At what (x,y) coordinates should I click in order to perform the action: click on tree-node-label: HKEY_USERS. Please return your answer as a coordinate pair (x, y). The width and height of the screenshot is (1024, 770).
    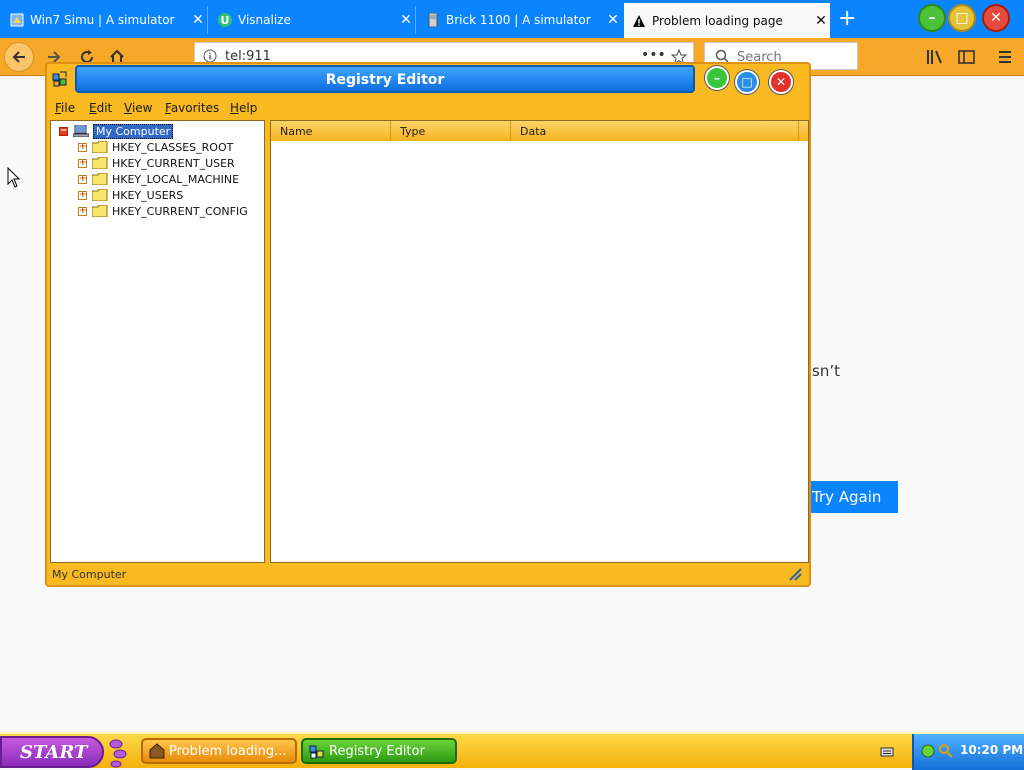
    Looking at the image, I should click on (148, 195).